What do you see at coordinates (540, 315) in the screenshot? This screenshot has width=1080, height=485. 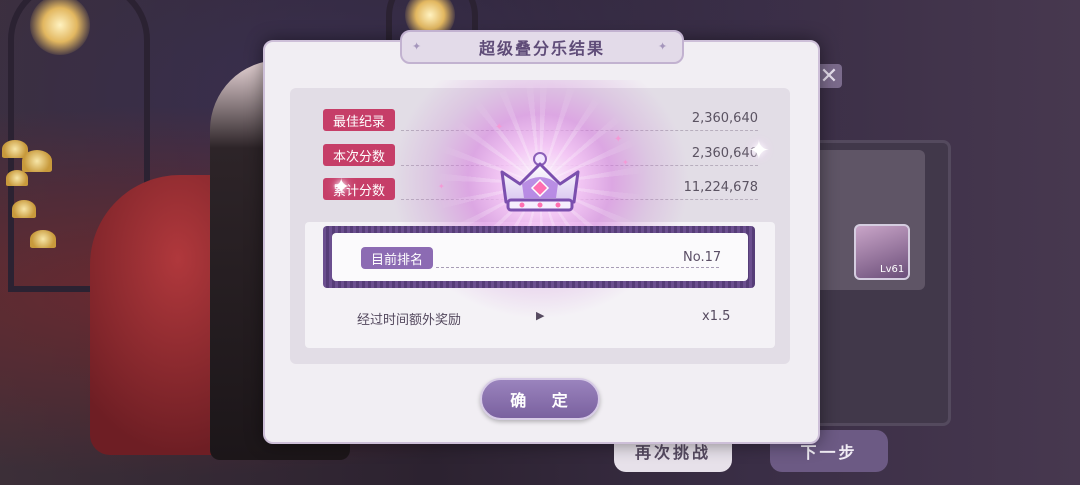 I see `play-arrow-icon: ▶` at bounding box center [540, 315].